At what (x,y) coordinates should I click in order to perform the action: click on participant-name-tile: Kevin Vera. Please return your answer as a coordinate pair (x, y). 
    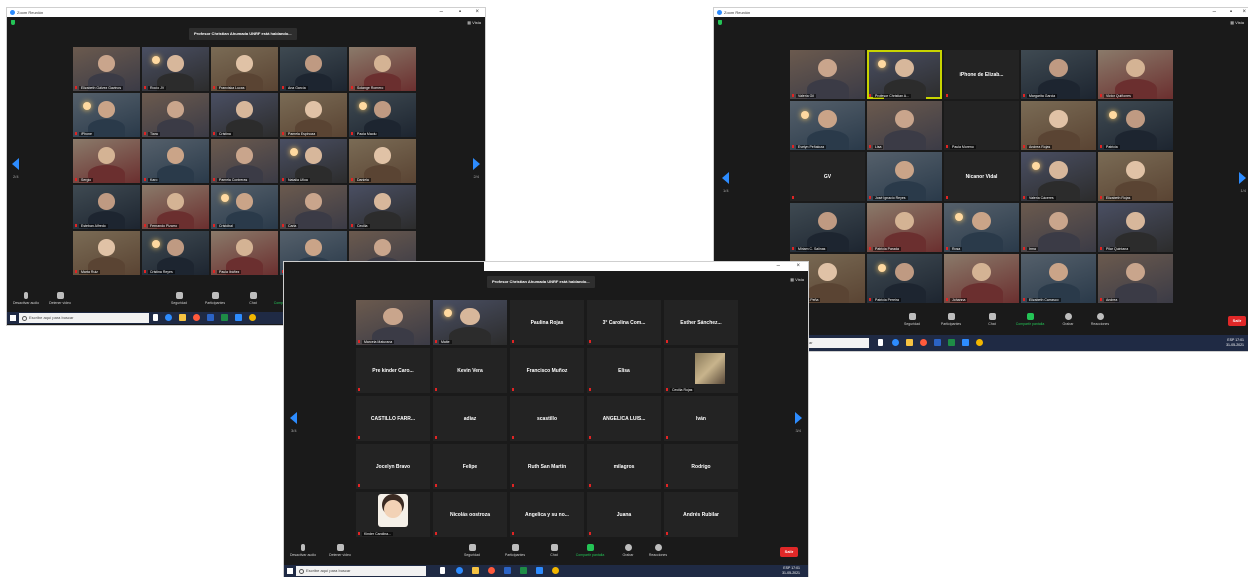
    Looking at the image, I should click on (470, 370).